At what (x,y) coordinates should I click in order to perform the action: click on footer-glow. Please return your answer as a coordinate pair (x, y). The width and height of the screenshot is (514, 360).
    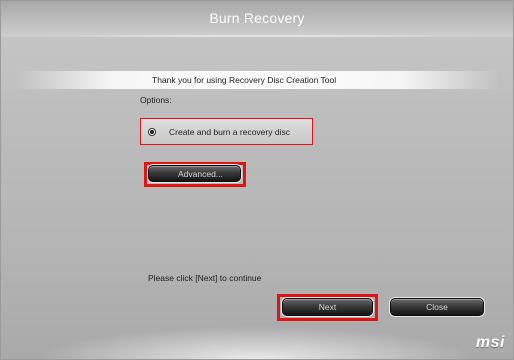
    Looking at the image, I should click on (257, 340).